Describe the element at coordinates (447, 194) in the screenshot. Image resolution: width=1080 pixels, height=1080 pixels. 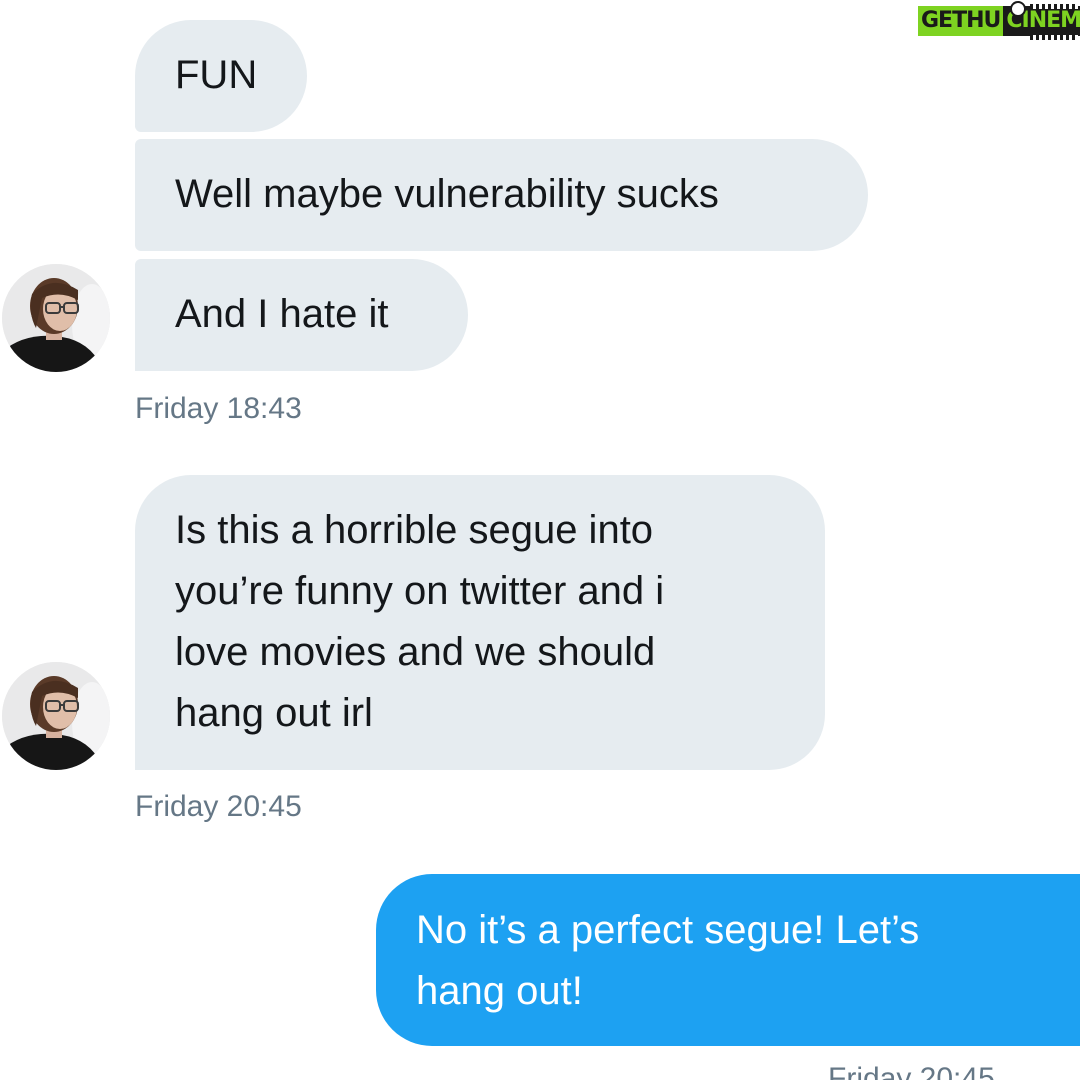
I see `message-text: Well maybe vulnerability sucks` at that location.